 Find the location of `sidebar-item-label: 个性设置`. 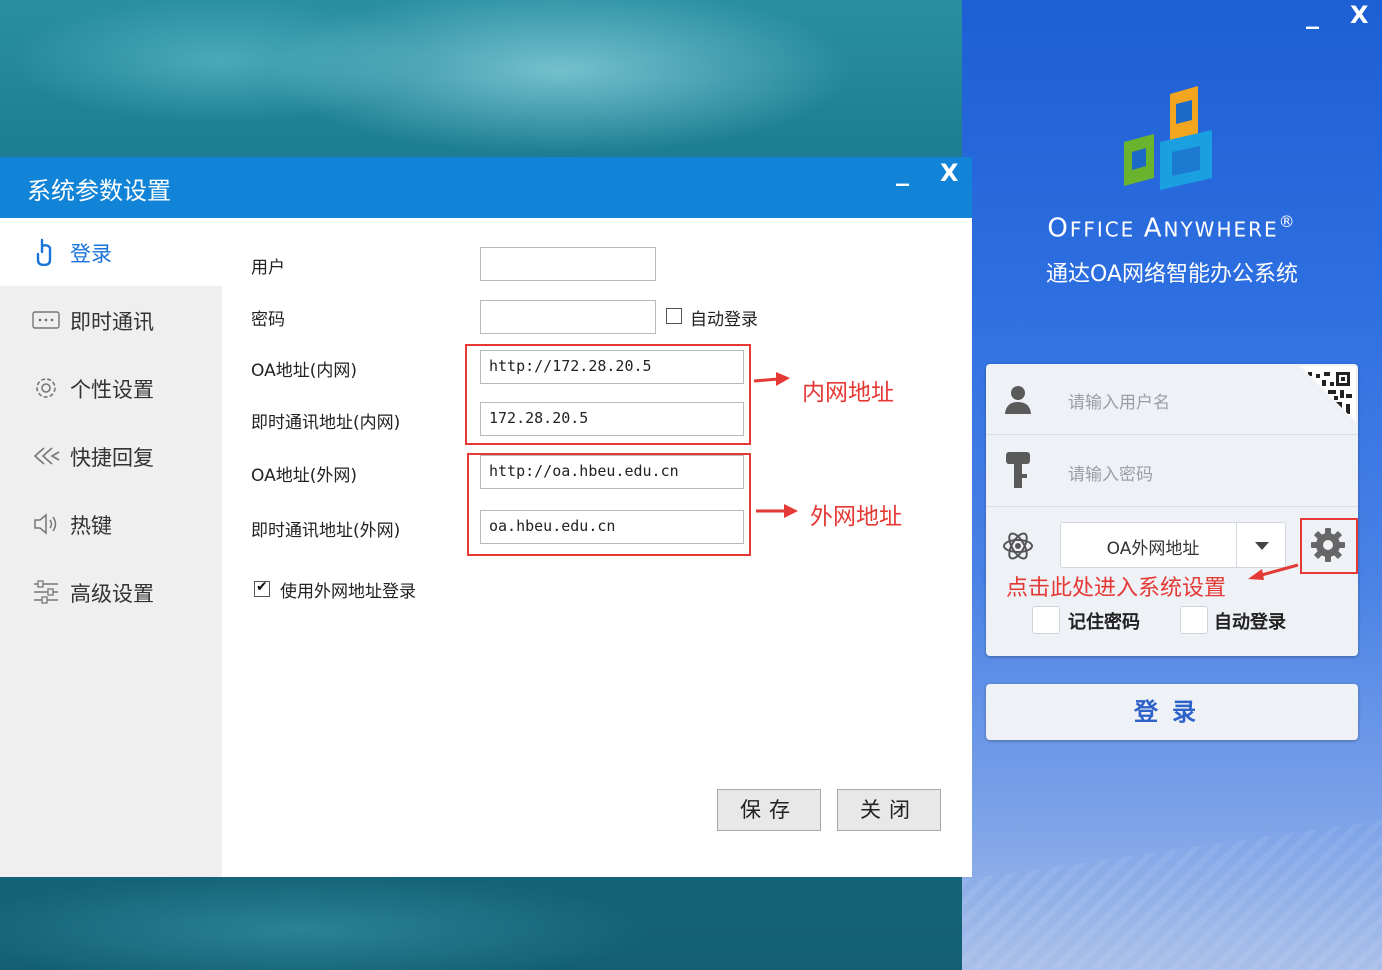

sidebar-item-label: 个性设置 is located at coordinates (112, 390).